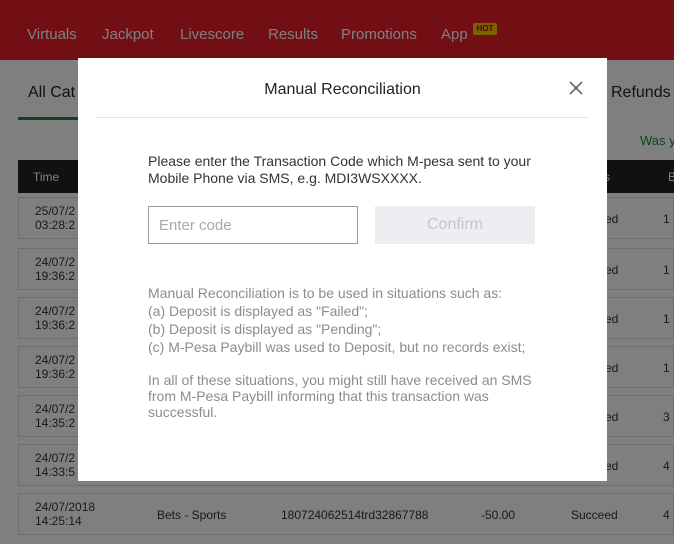  I want to click on help-line: (b) Deposit is displayed as "Pending";, so click(265, 329).